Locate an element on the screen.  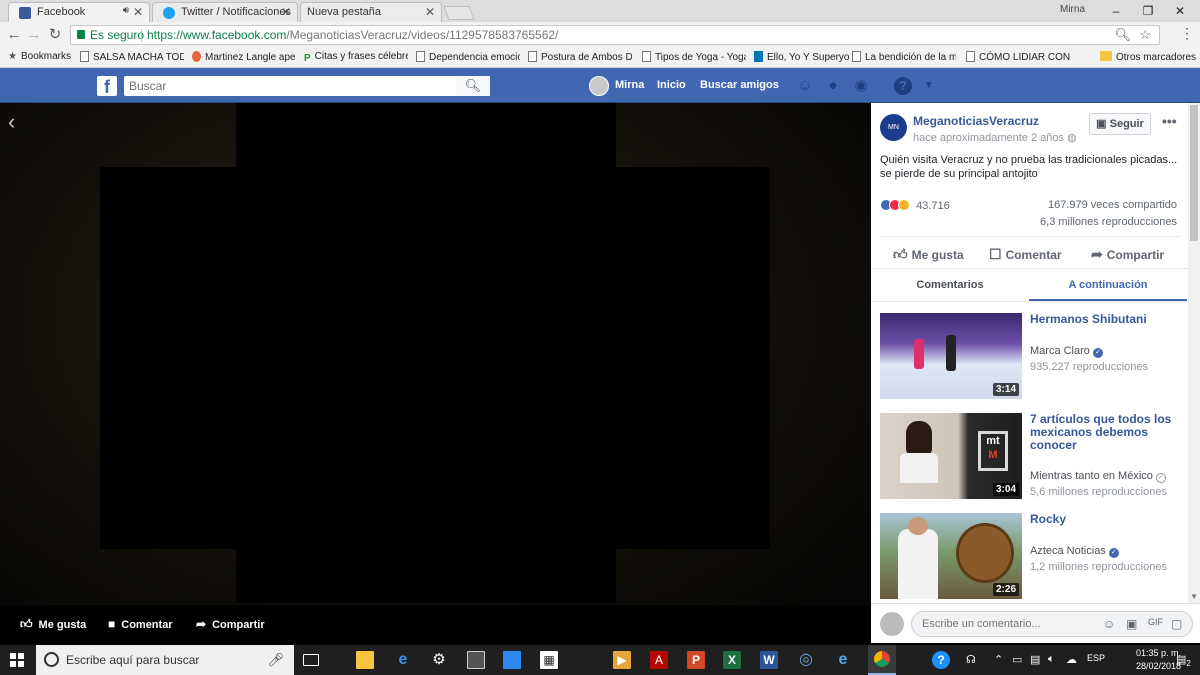
acrobat-icon: A is located at coordinates (659, 660).